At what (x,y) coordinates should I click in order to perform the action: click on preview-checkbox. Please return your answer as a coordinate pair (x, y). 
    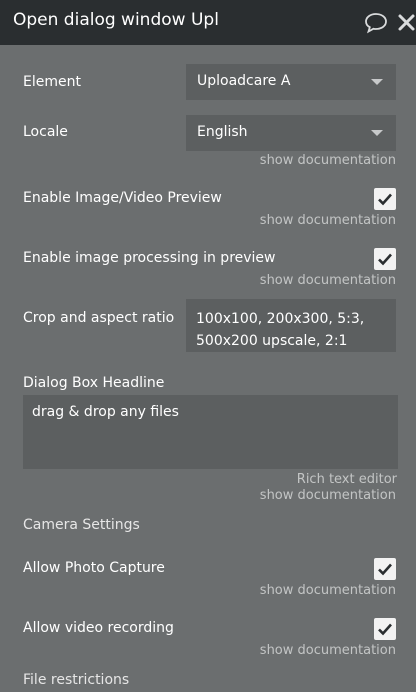
    Looking at the image, I should click on (385, 199).